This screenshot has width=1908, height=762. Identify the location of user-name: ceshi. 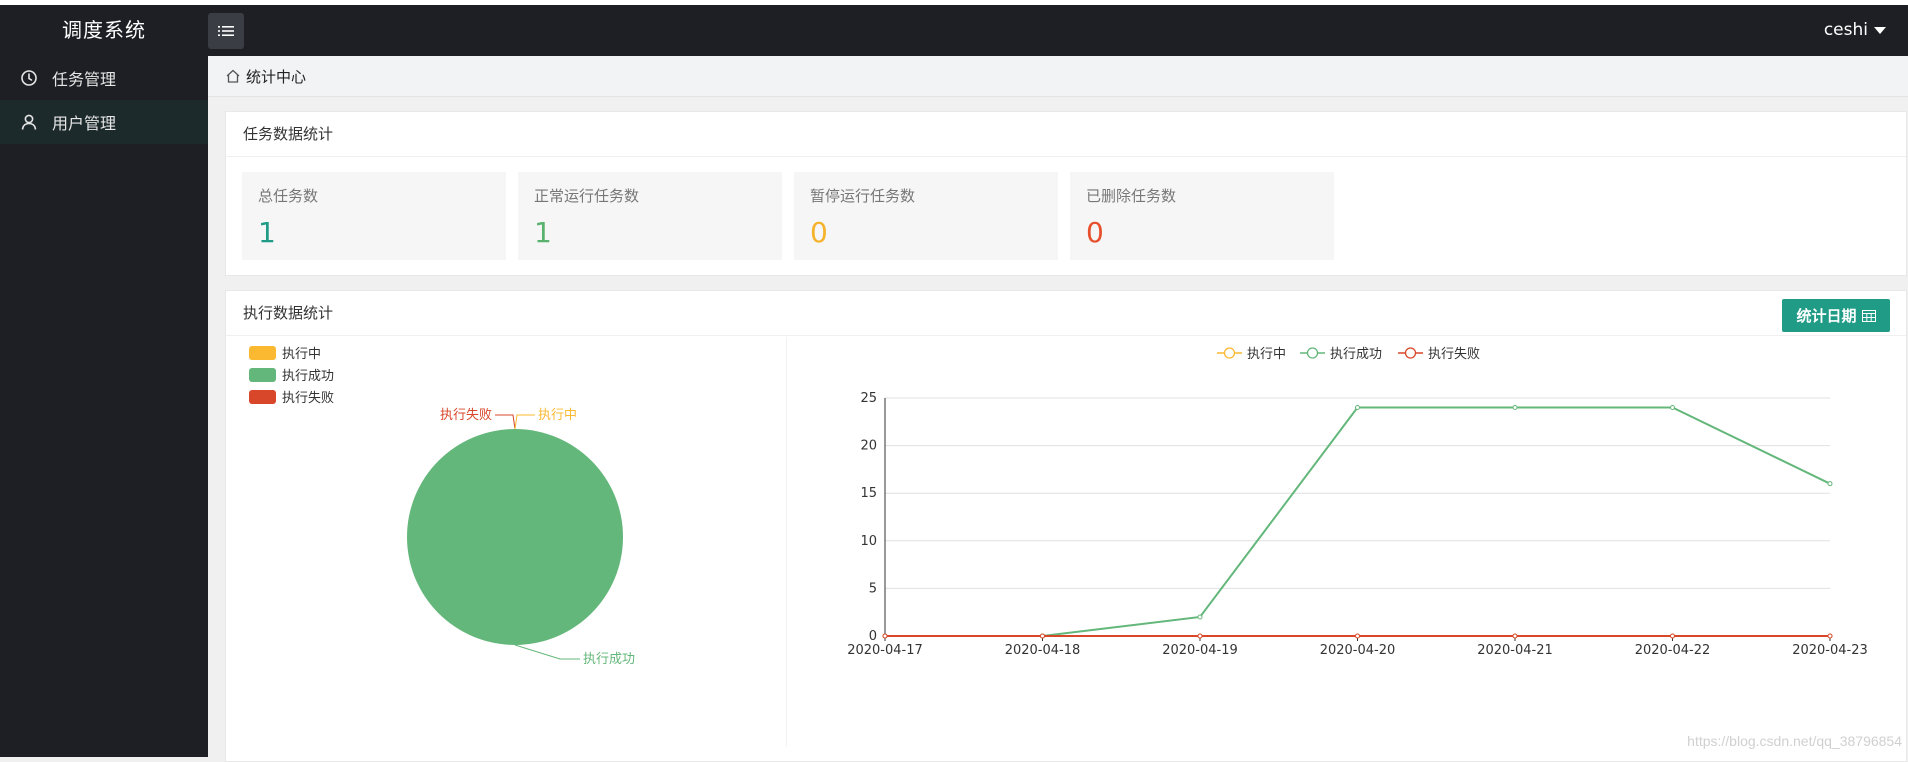
(1845, 30).